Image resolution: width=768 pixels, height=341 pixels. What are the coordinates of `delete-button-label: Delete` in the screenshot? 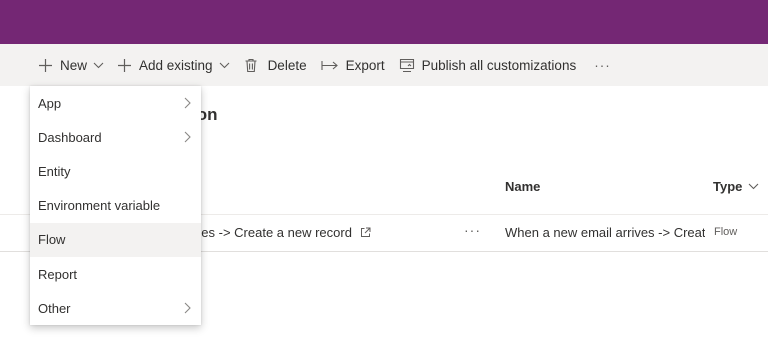 It's located at (287, 65).